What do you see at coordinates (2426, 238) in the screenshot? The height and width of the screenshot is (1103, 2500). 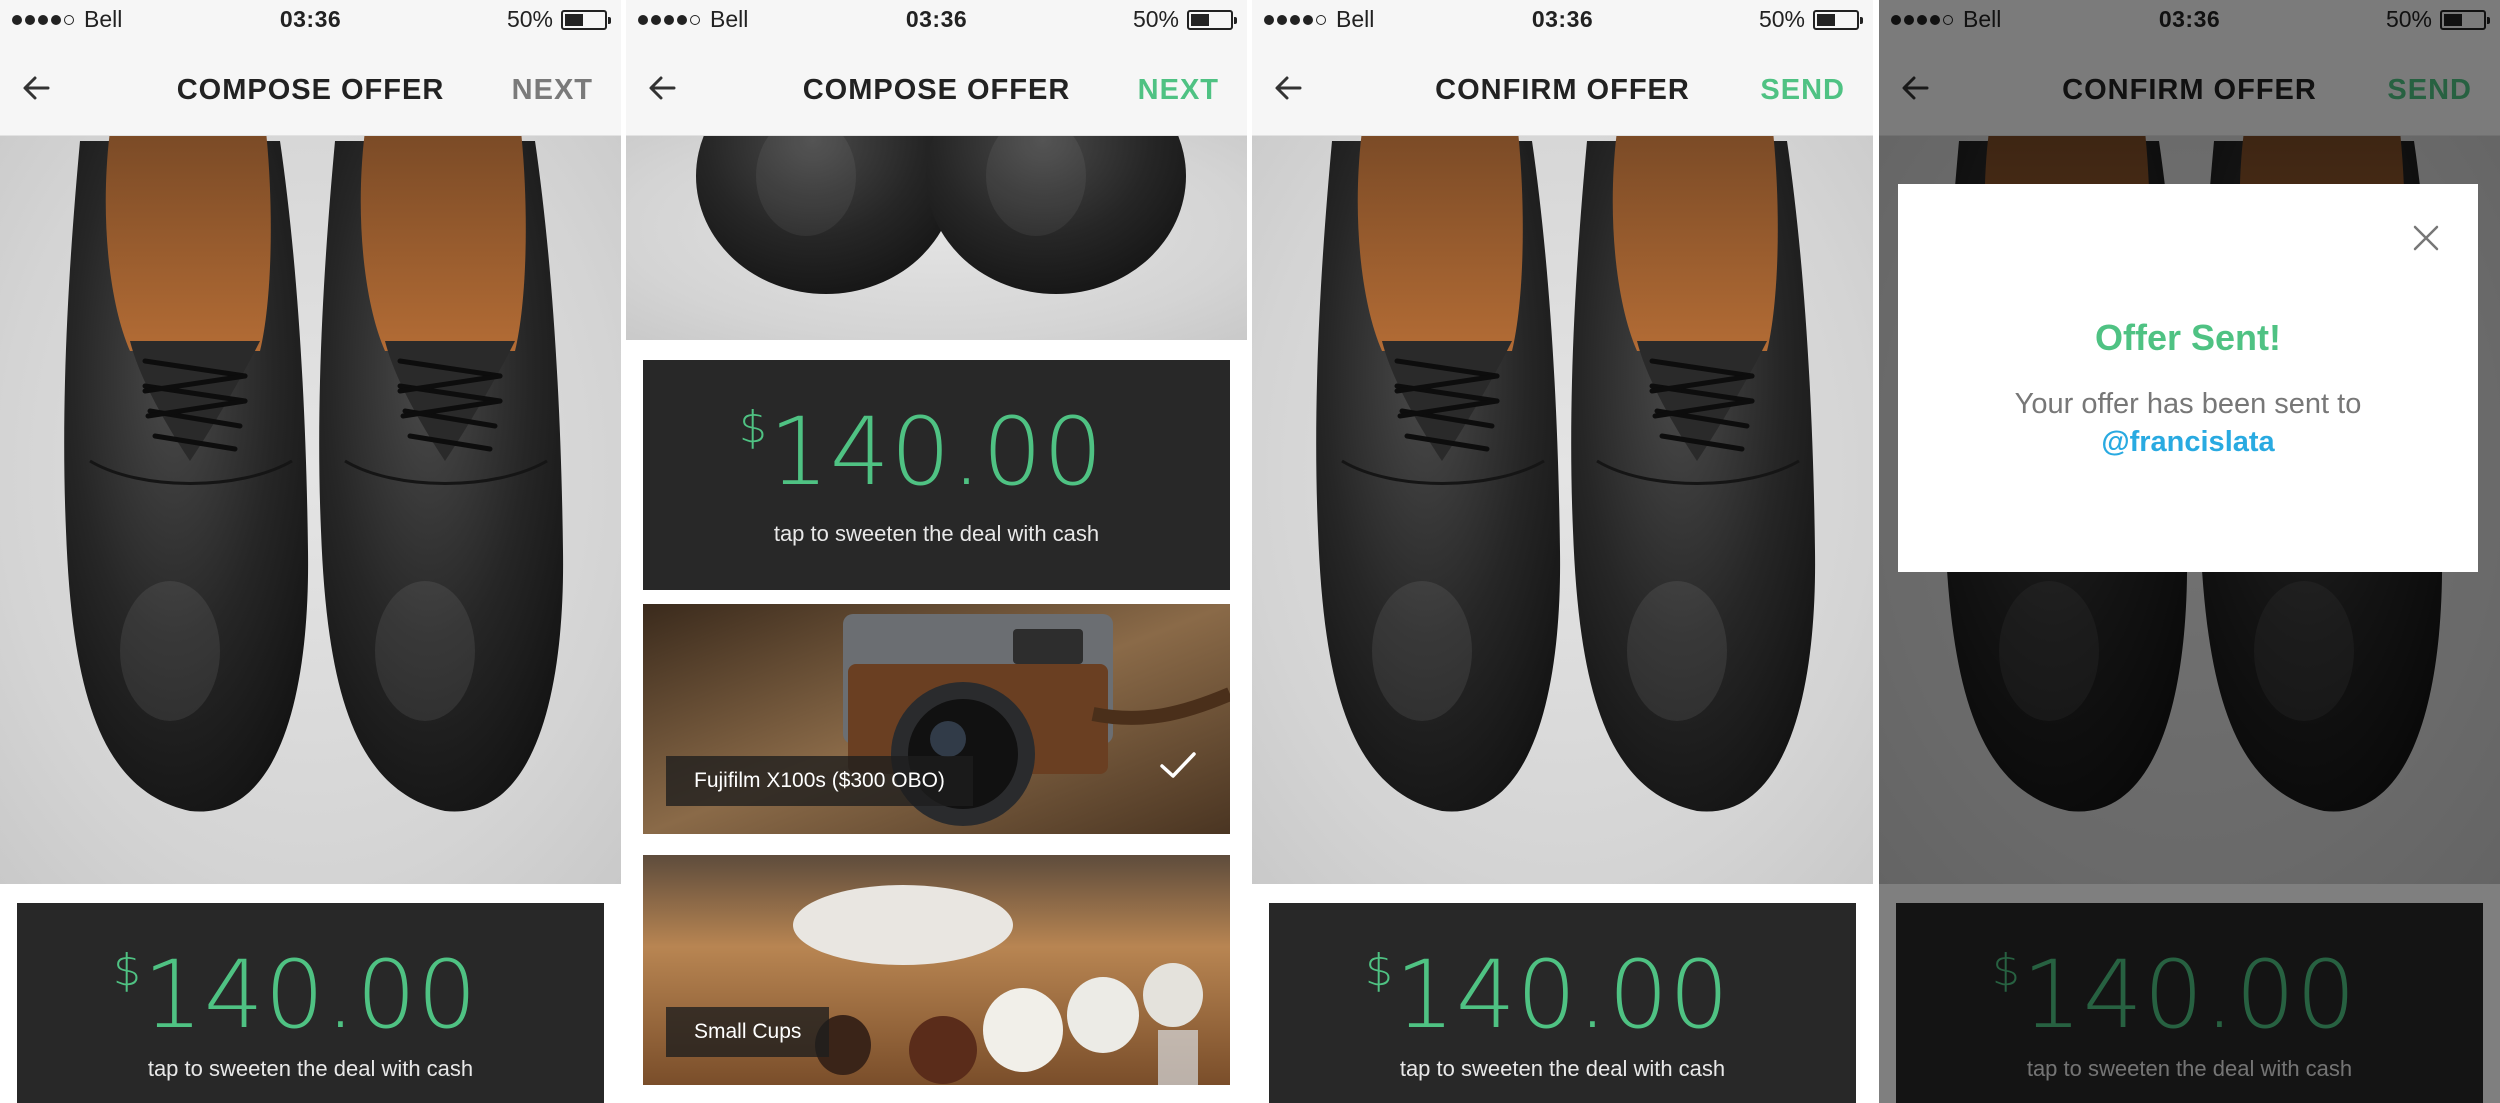 I see `close-icon` at bounding box center [2426, 238].